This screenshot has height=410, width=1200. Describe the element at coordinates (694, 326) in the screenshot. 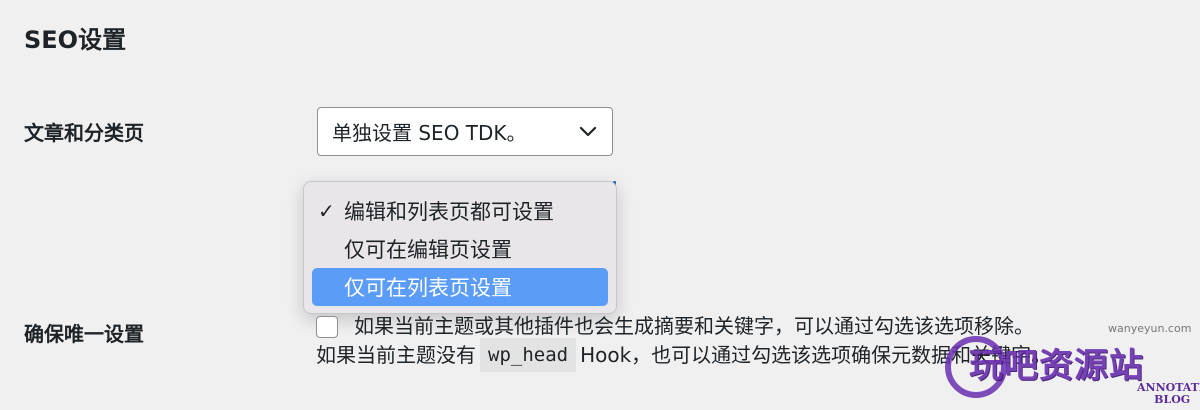

I see `checkbox-label: 如果当前主题或其他插件也会生成摘要和关键字，可以通过勾选该选项移除。` at that location.